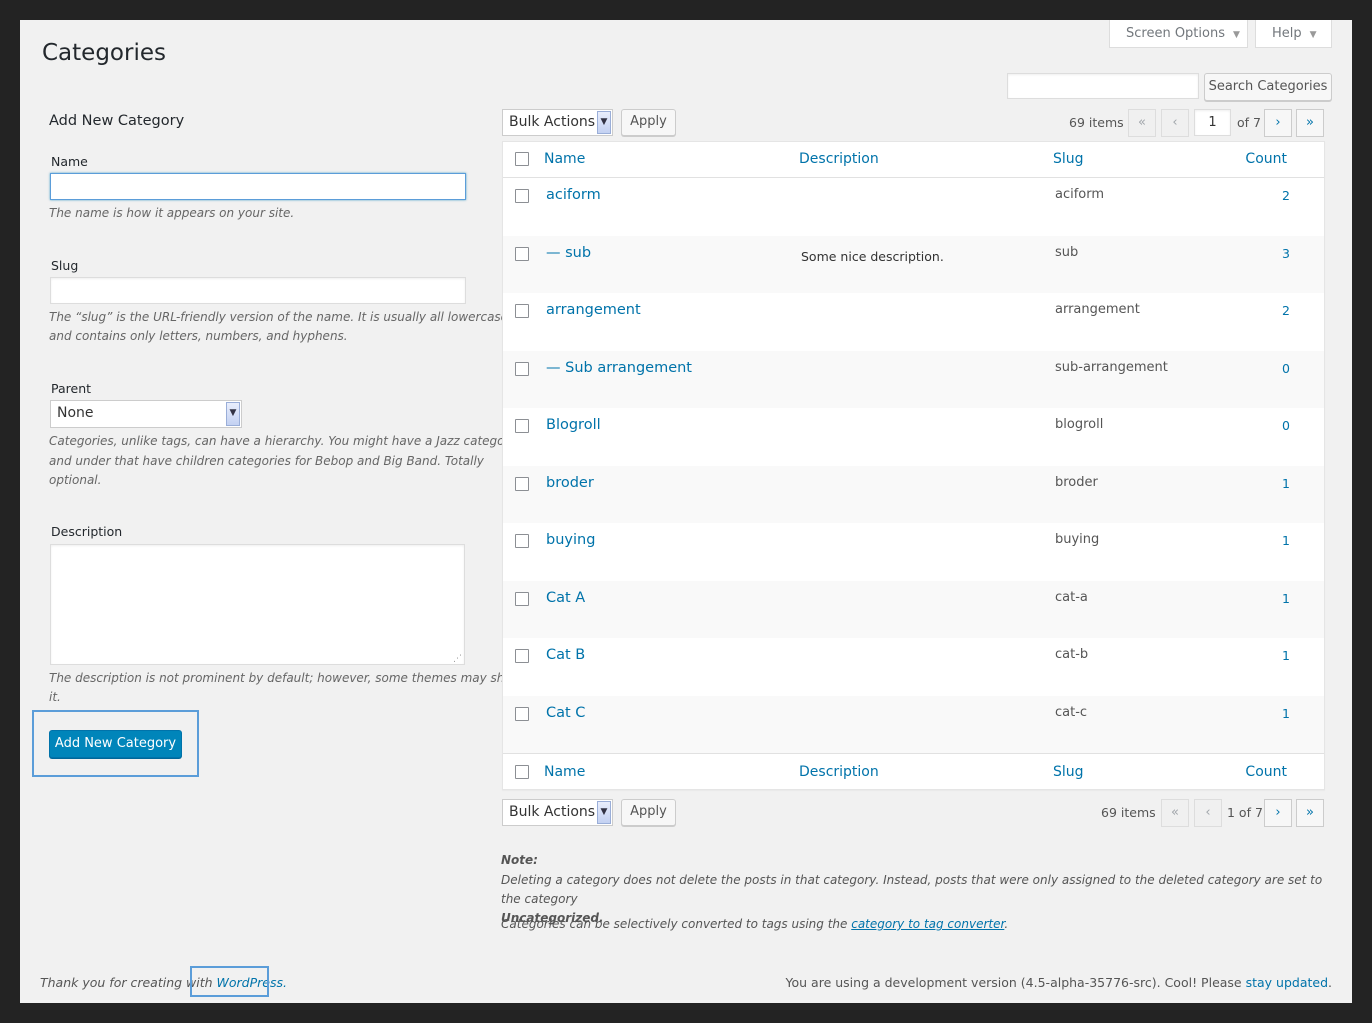 The height and width of the screenshot is (1023, 1372). I want to click on apply-button-bottom: Apply, so click(648, 812).